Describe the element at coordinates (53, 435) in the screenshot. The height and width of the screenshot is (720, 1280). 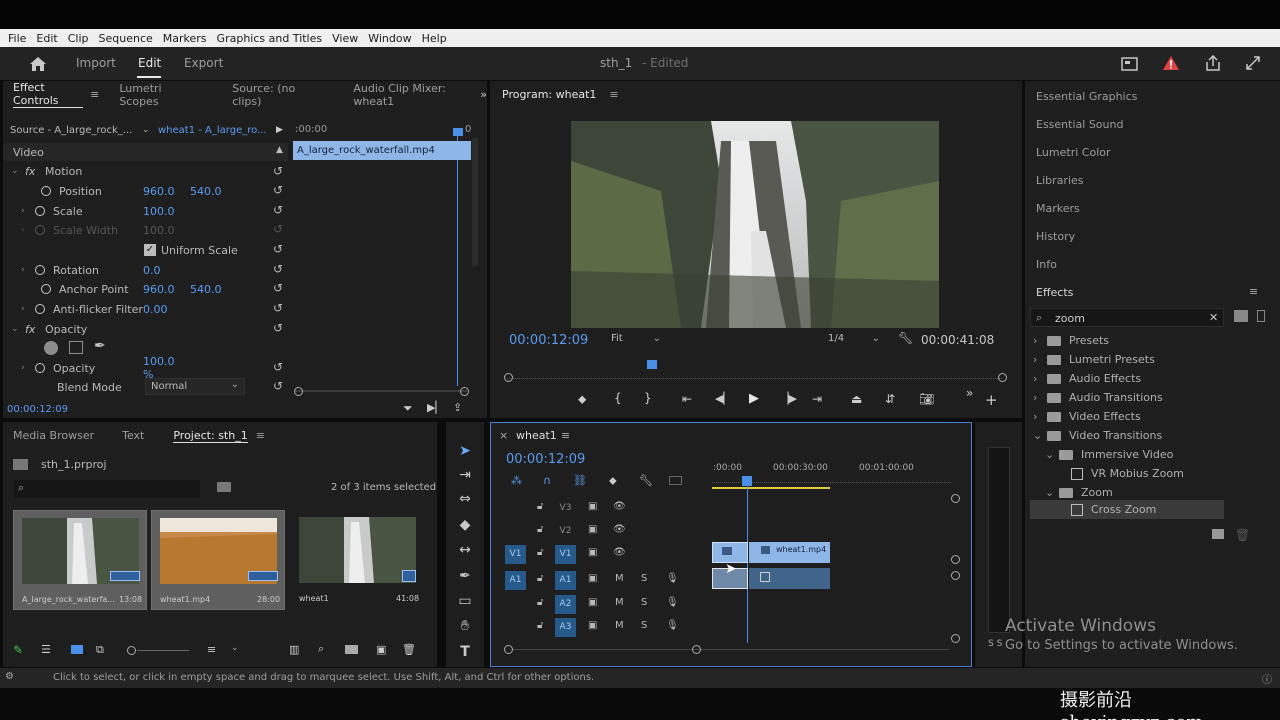
I see `tab-media-browser: Media Browser` at that location.